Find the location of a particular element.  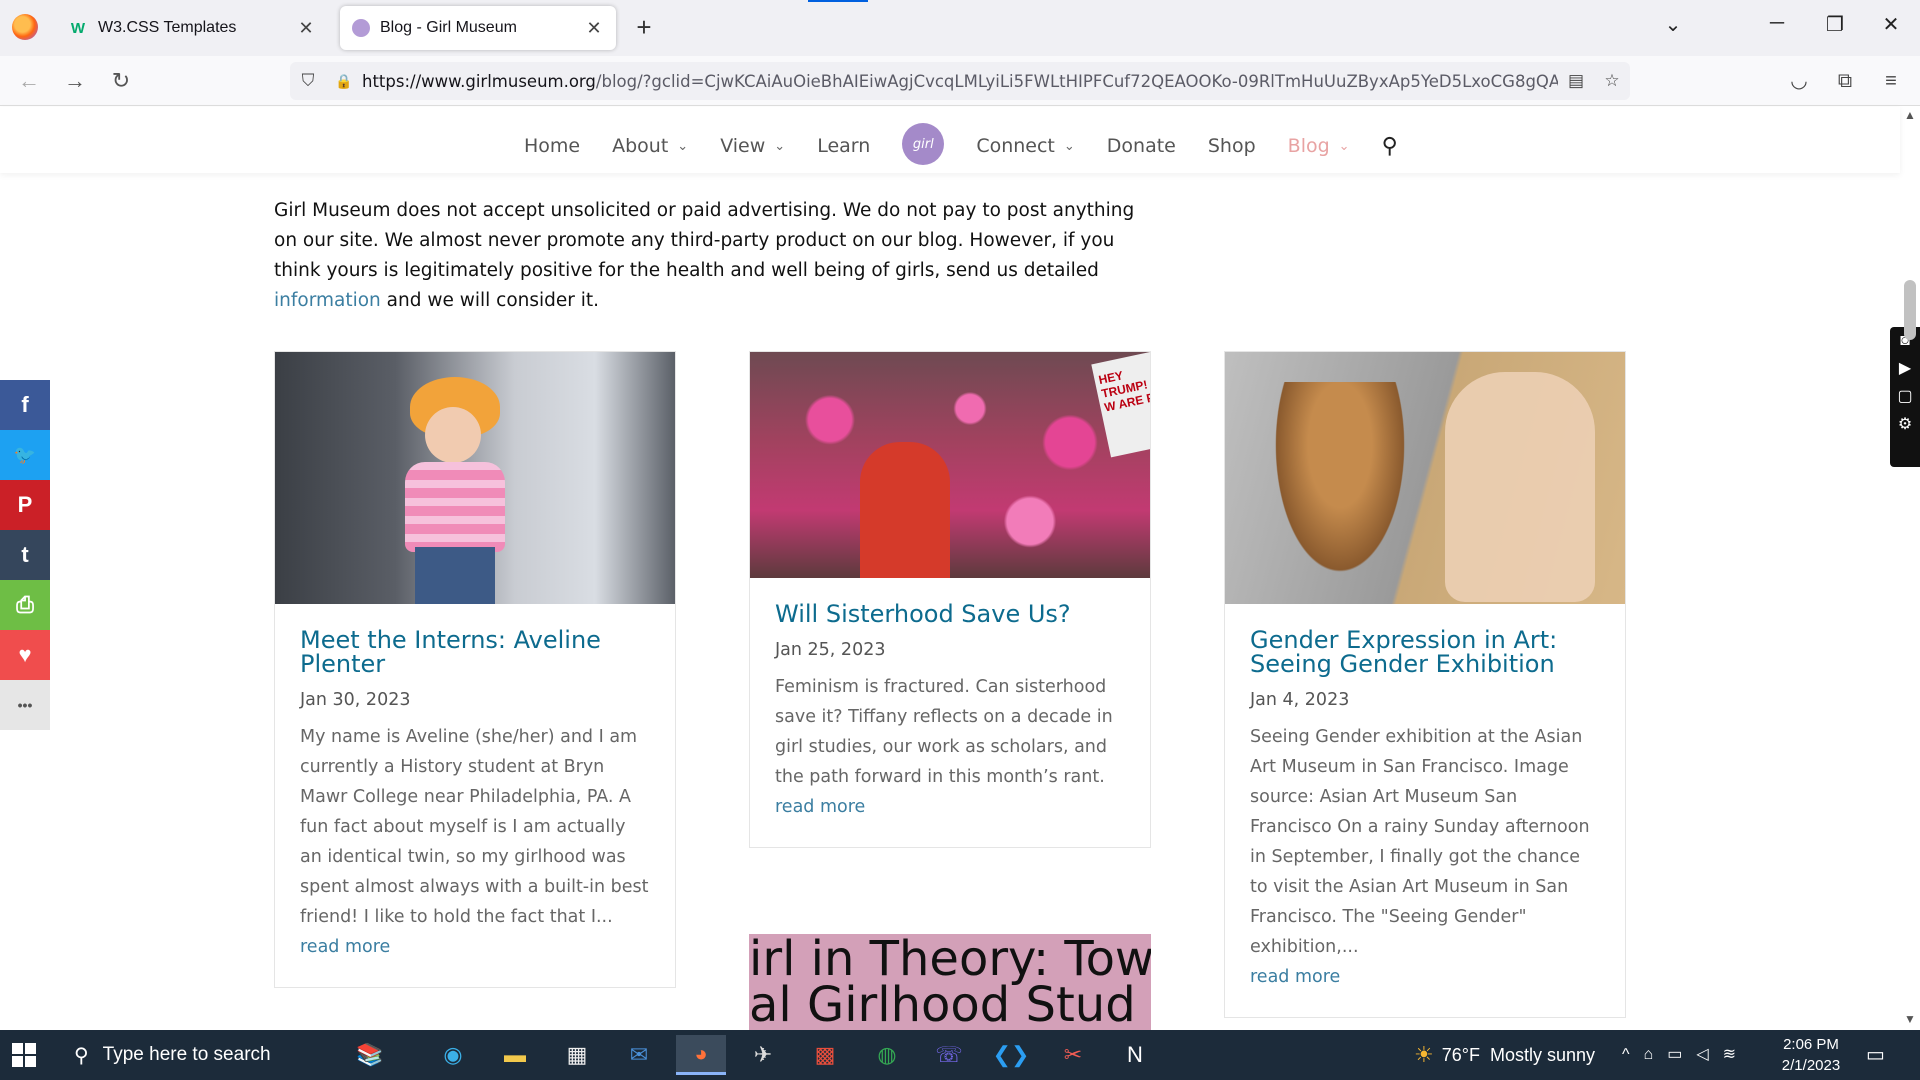

tab-girl-museum: Blog - Girl Museum ✕ is located at coordinates (478, 28).